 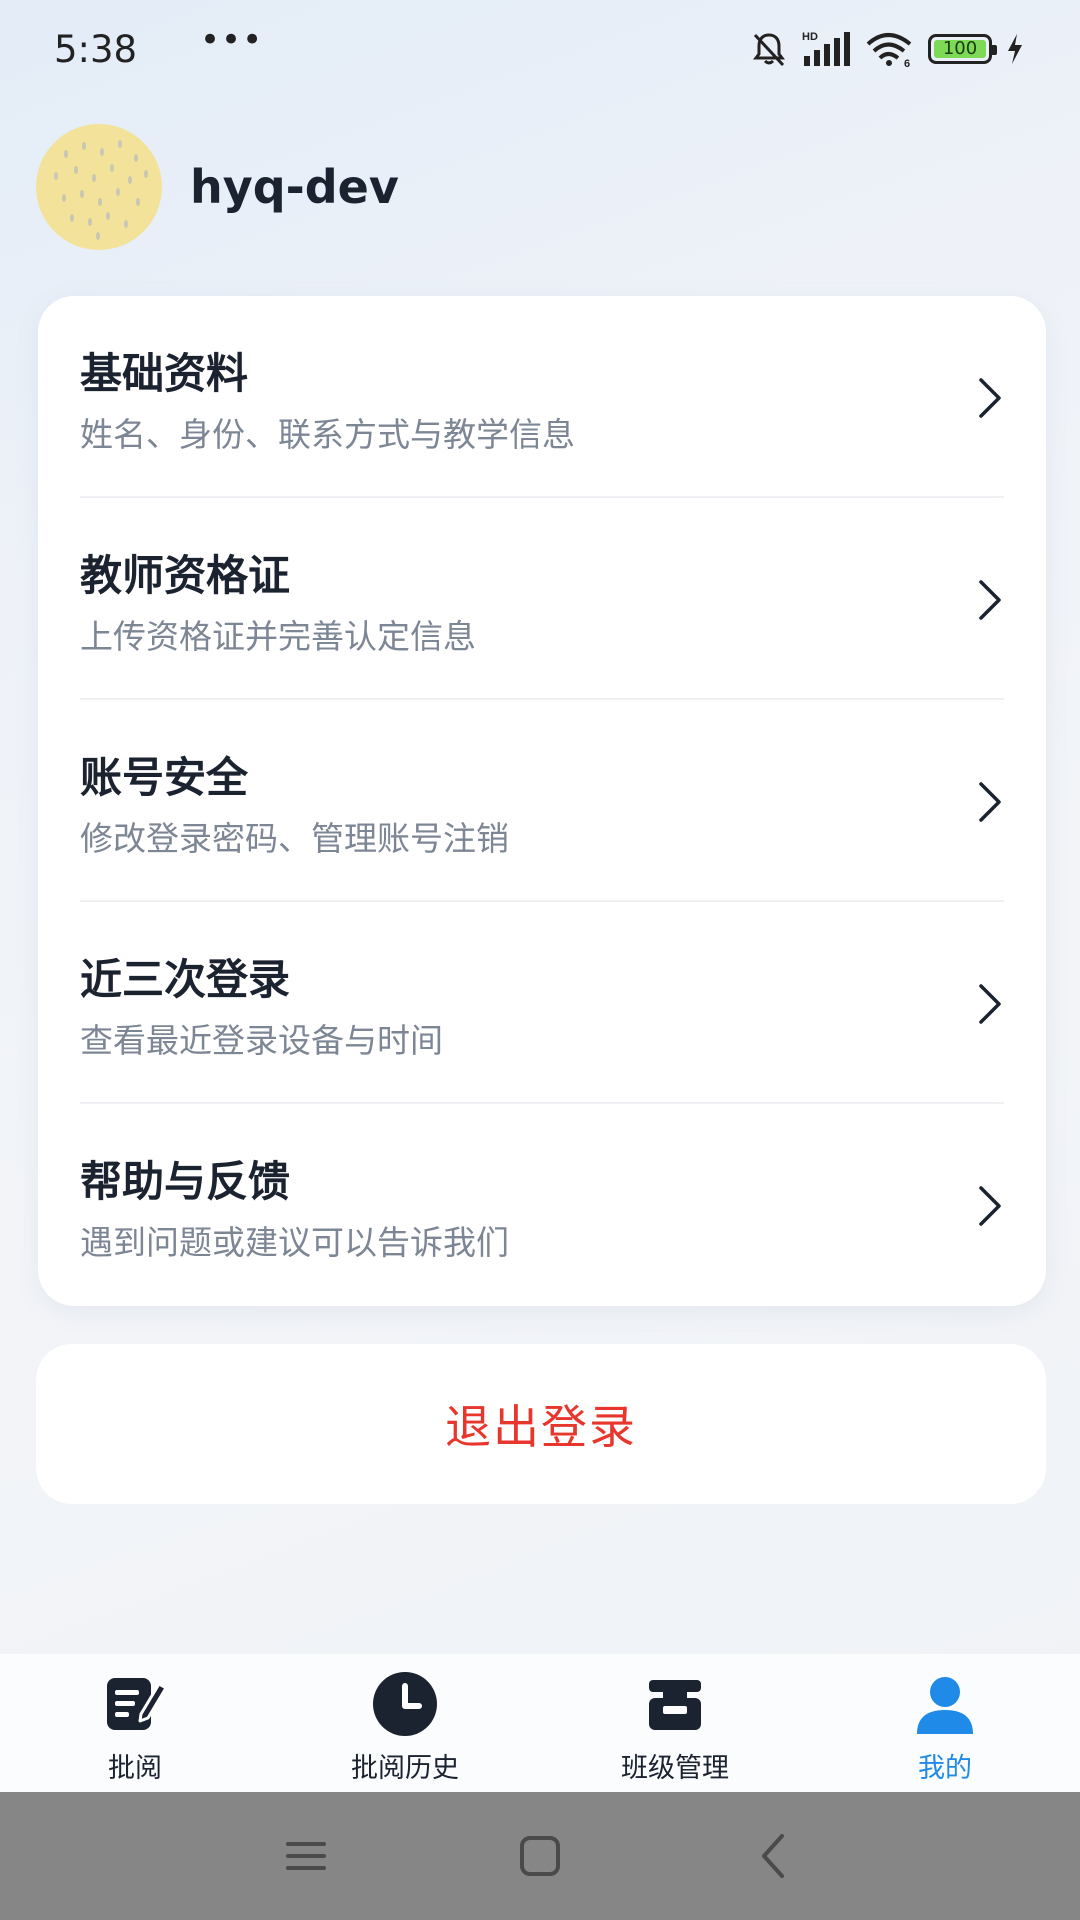 What do you see at coordinates (135, 1768) in the screenshot?
I see `tab-label: 批阅` at bounding box center [135, 1768].